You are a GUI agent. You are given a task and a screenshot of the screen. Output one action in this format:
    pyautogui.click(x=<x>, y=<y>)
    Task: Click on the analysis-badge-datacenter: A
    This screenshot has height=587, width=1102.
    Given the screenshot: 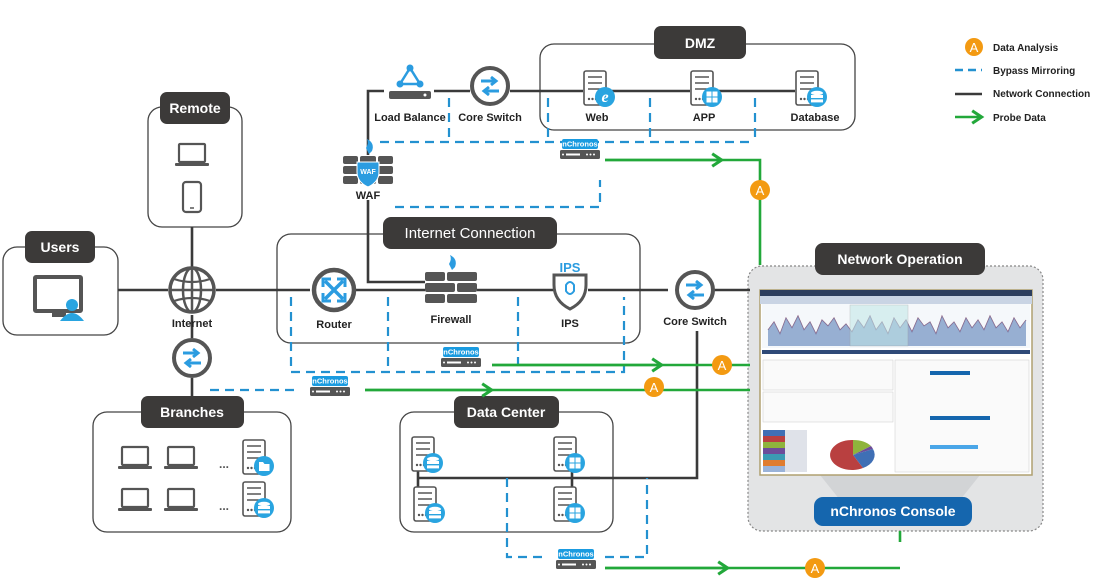 What is the action you would take?
    pyautogui.click(x=815, y=568)
    